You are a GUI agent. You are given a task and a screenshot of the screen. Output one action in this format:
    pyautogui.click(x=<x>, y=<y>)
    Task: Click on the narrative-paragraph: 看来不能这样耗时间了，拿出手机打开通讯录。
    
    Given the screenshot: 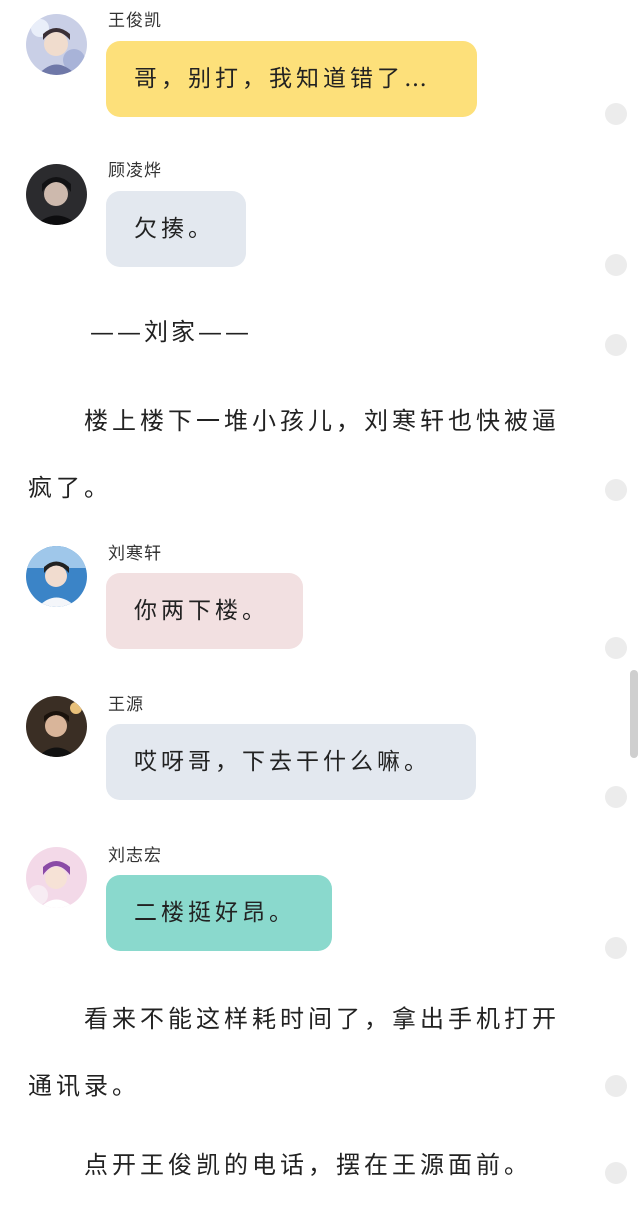 What is the action you would take?
    pyautogui.click(x=294, y=1052)
    